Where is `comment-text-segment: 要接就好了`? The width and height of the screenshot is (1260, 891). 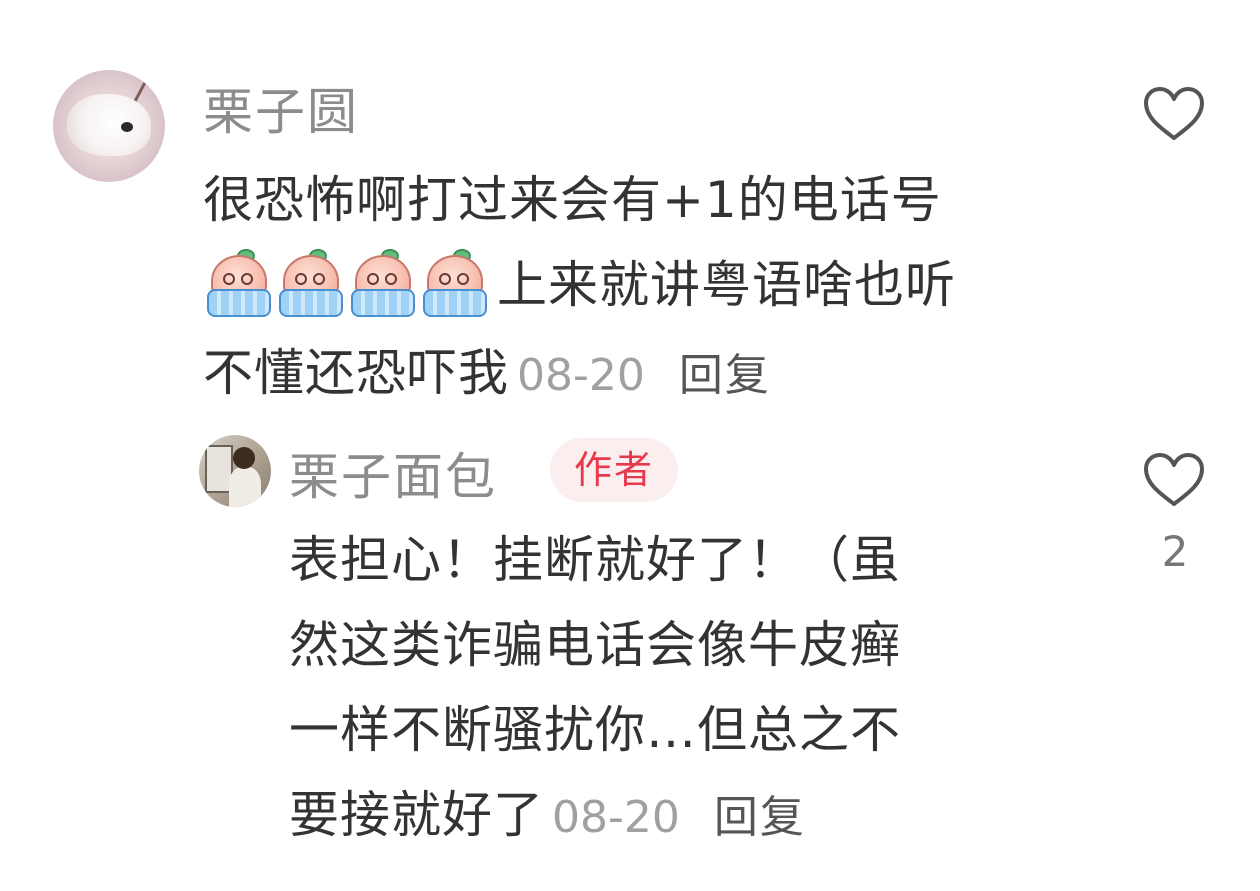 comment-text-segment: 要接就好了 is located at coordinates (416, 815).